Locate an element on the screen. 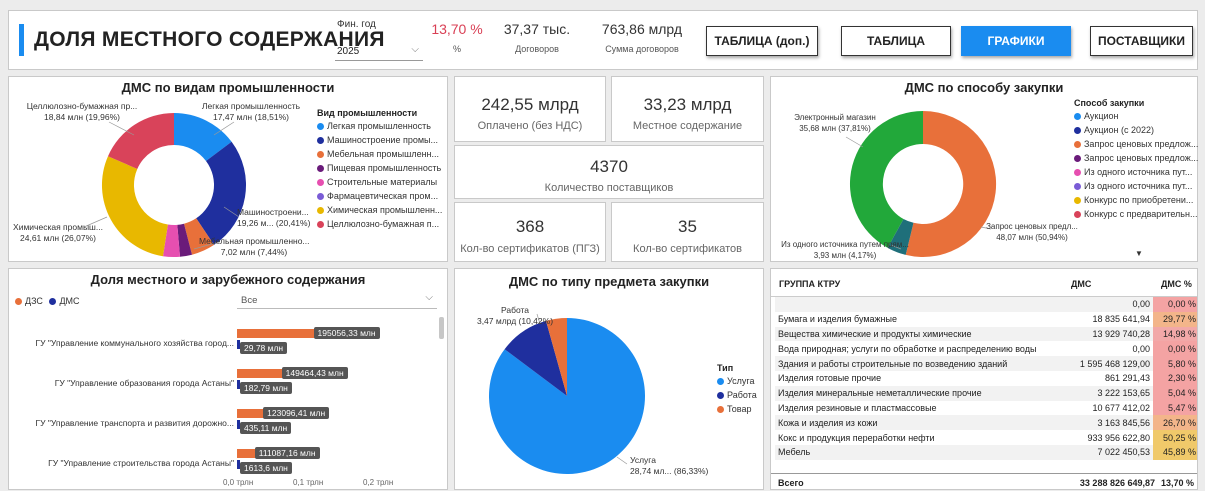 This screenshot has height=491, width=1205. chevron-down-icon: ⌵ is located at coordinates (415, 49).